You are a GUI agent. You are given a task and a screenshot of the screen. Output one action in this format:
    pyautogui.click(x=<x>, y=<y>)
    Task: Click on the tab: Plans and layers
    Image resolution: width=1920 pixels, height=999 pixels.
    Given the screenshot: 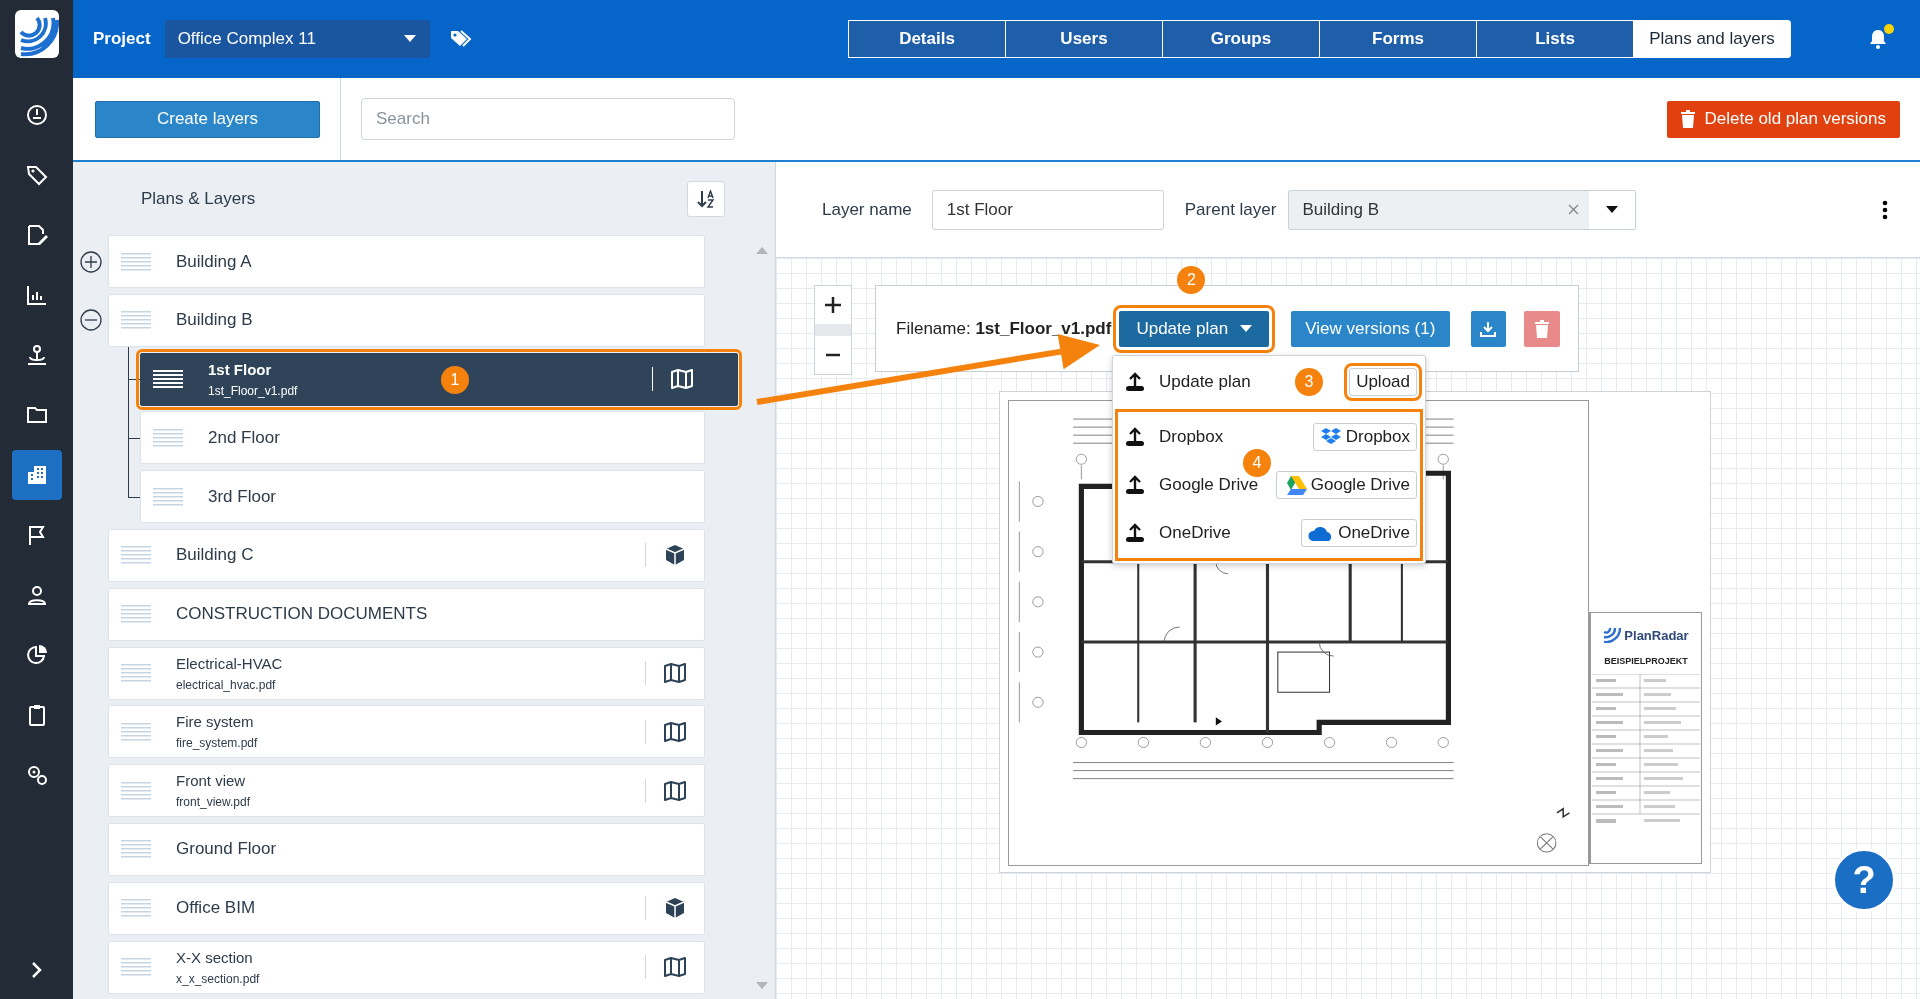 What is the action you would take?
    pyautogui.click(x=1712, y=39)
    